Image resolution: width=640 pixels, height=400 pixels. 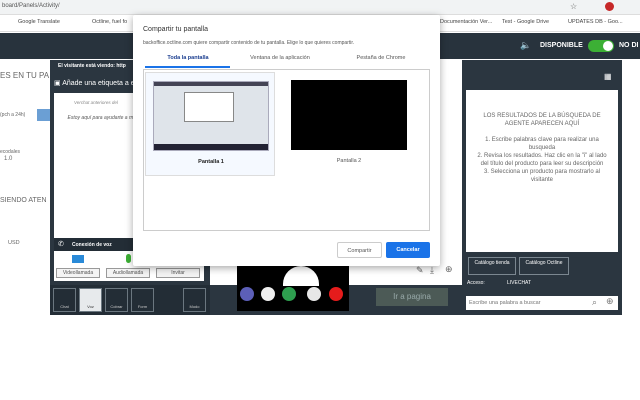 I want to click on voice-label: Conexión de voz, so click(x=92, y=245).